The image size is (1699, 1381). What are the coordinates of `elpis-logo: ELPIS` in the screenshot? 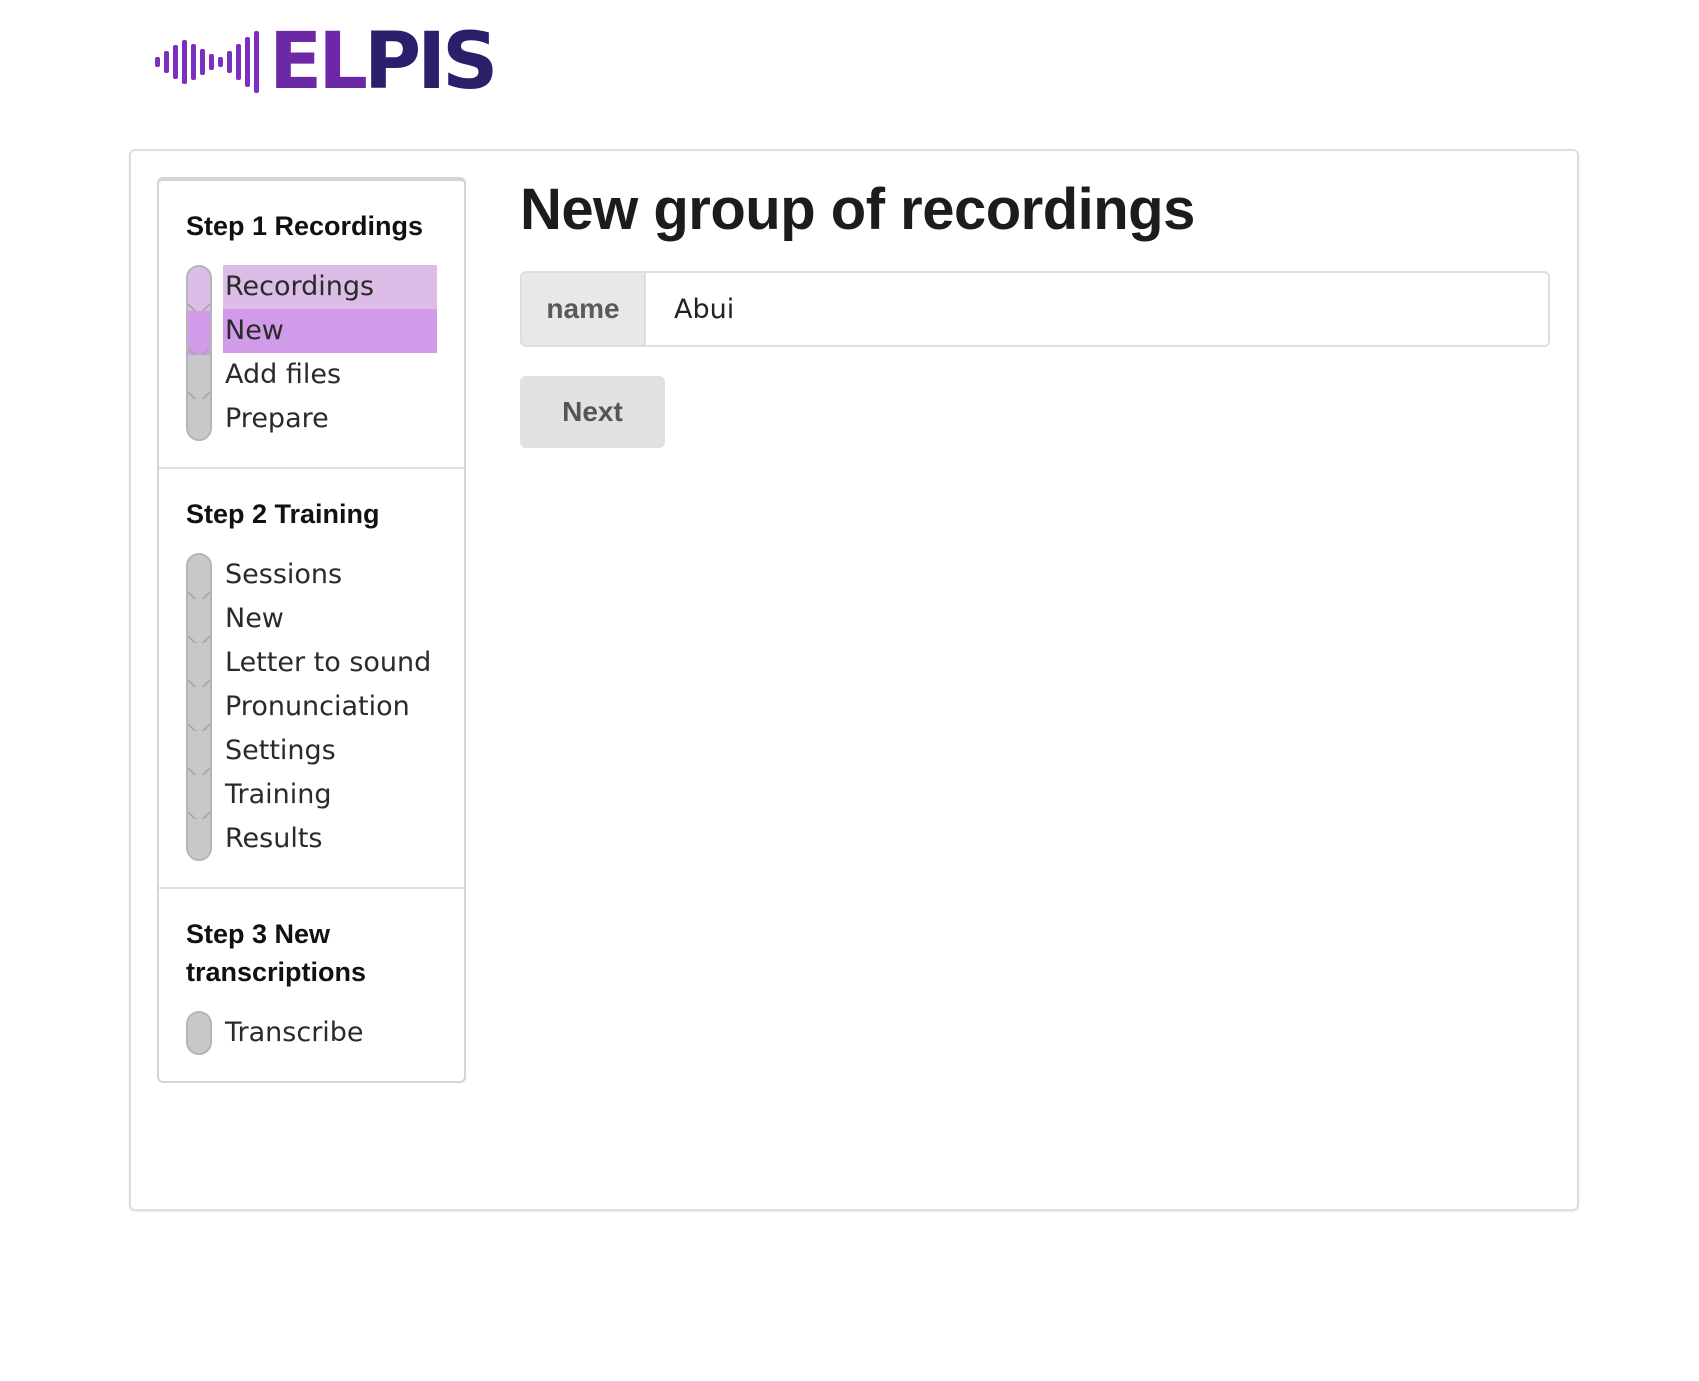 It's located at (326, 62).